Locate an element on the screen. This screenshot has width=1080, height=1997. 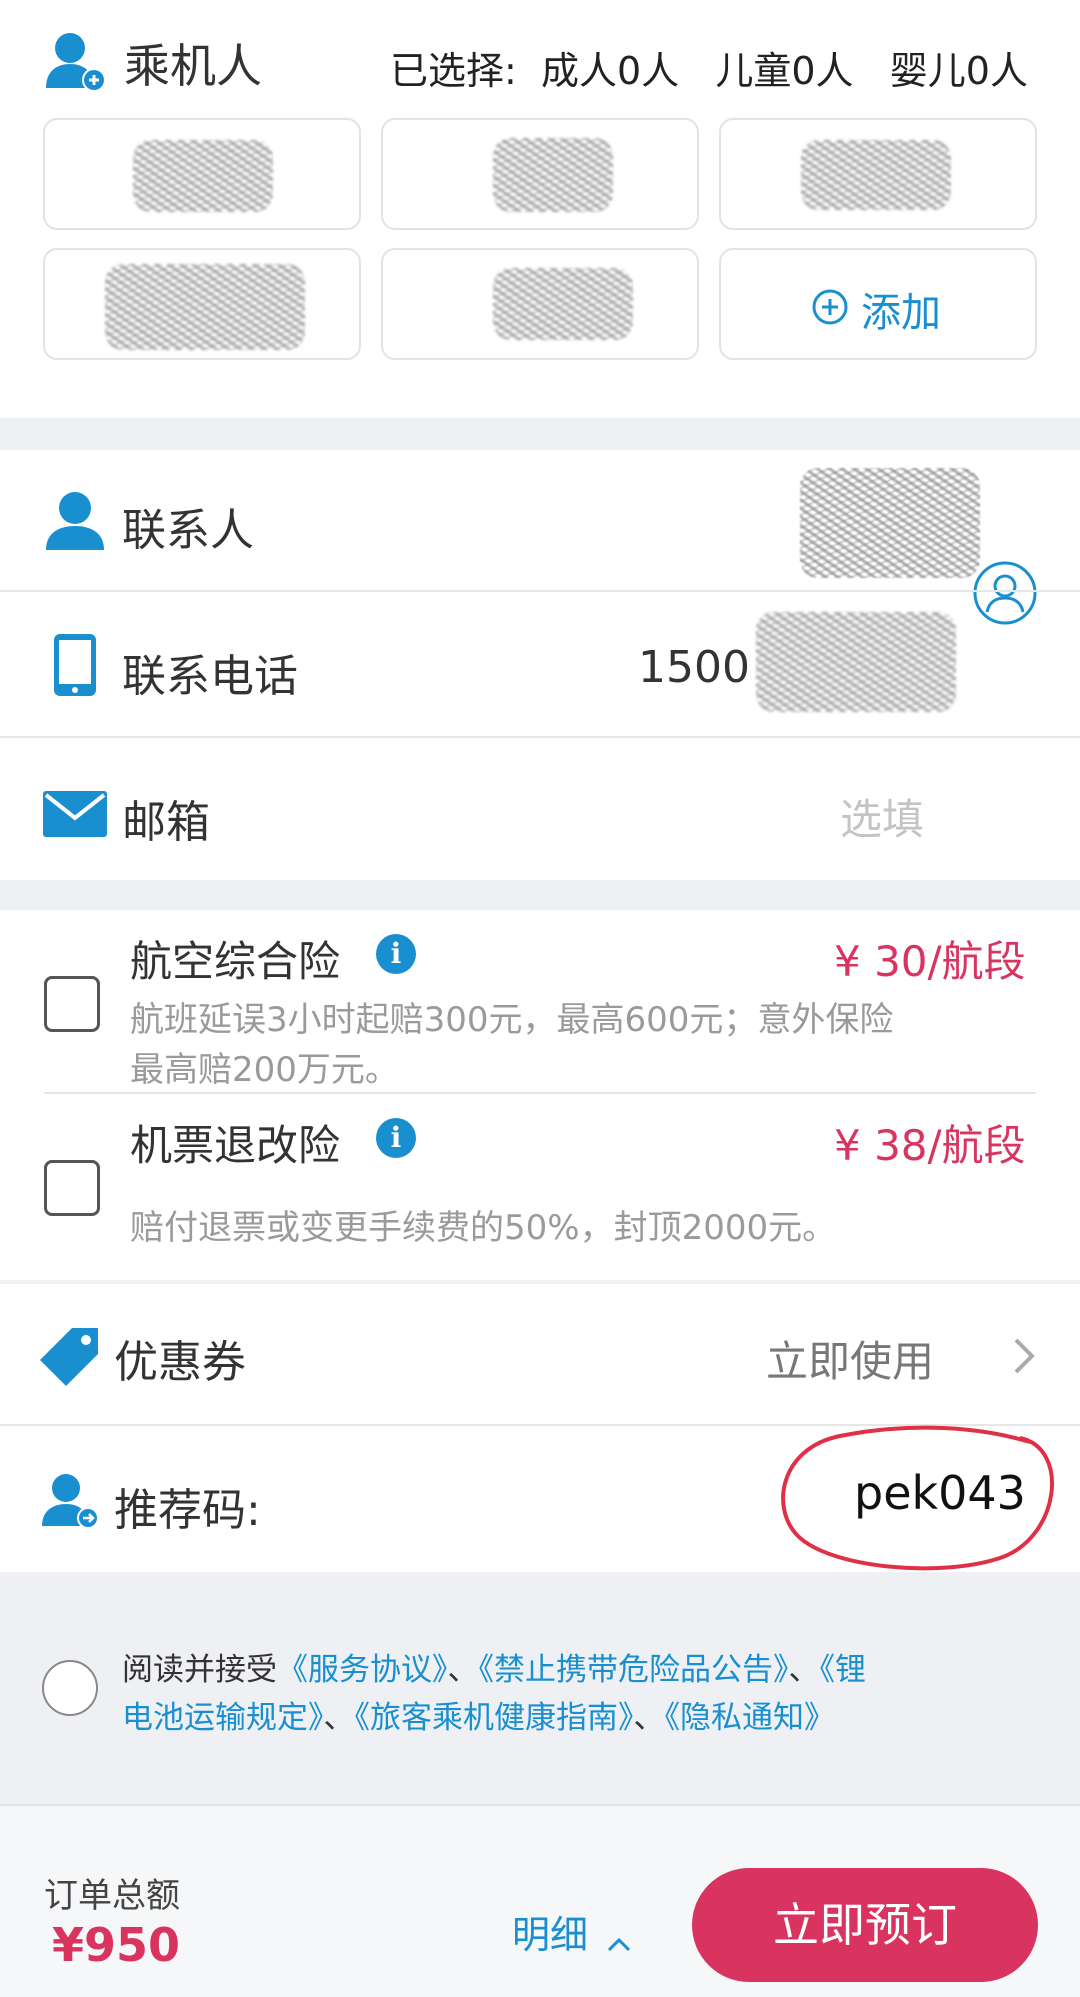
agreement-prefix: 阅读并接受 is located at coordinates (199, 1670).